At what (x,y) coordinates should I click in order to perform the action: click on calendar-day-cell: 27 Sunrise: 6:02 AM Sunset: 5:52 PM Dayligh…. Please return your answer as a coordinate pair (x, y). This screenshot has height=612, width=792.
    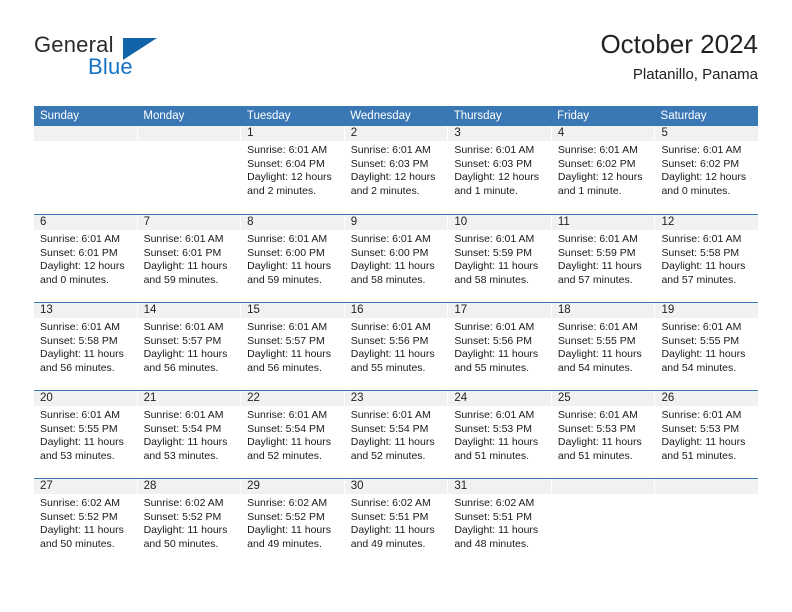
    Looking at the image, I should click on (86, 522).